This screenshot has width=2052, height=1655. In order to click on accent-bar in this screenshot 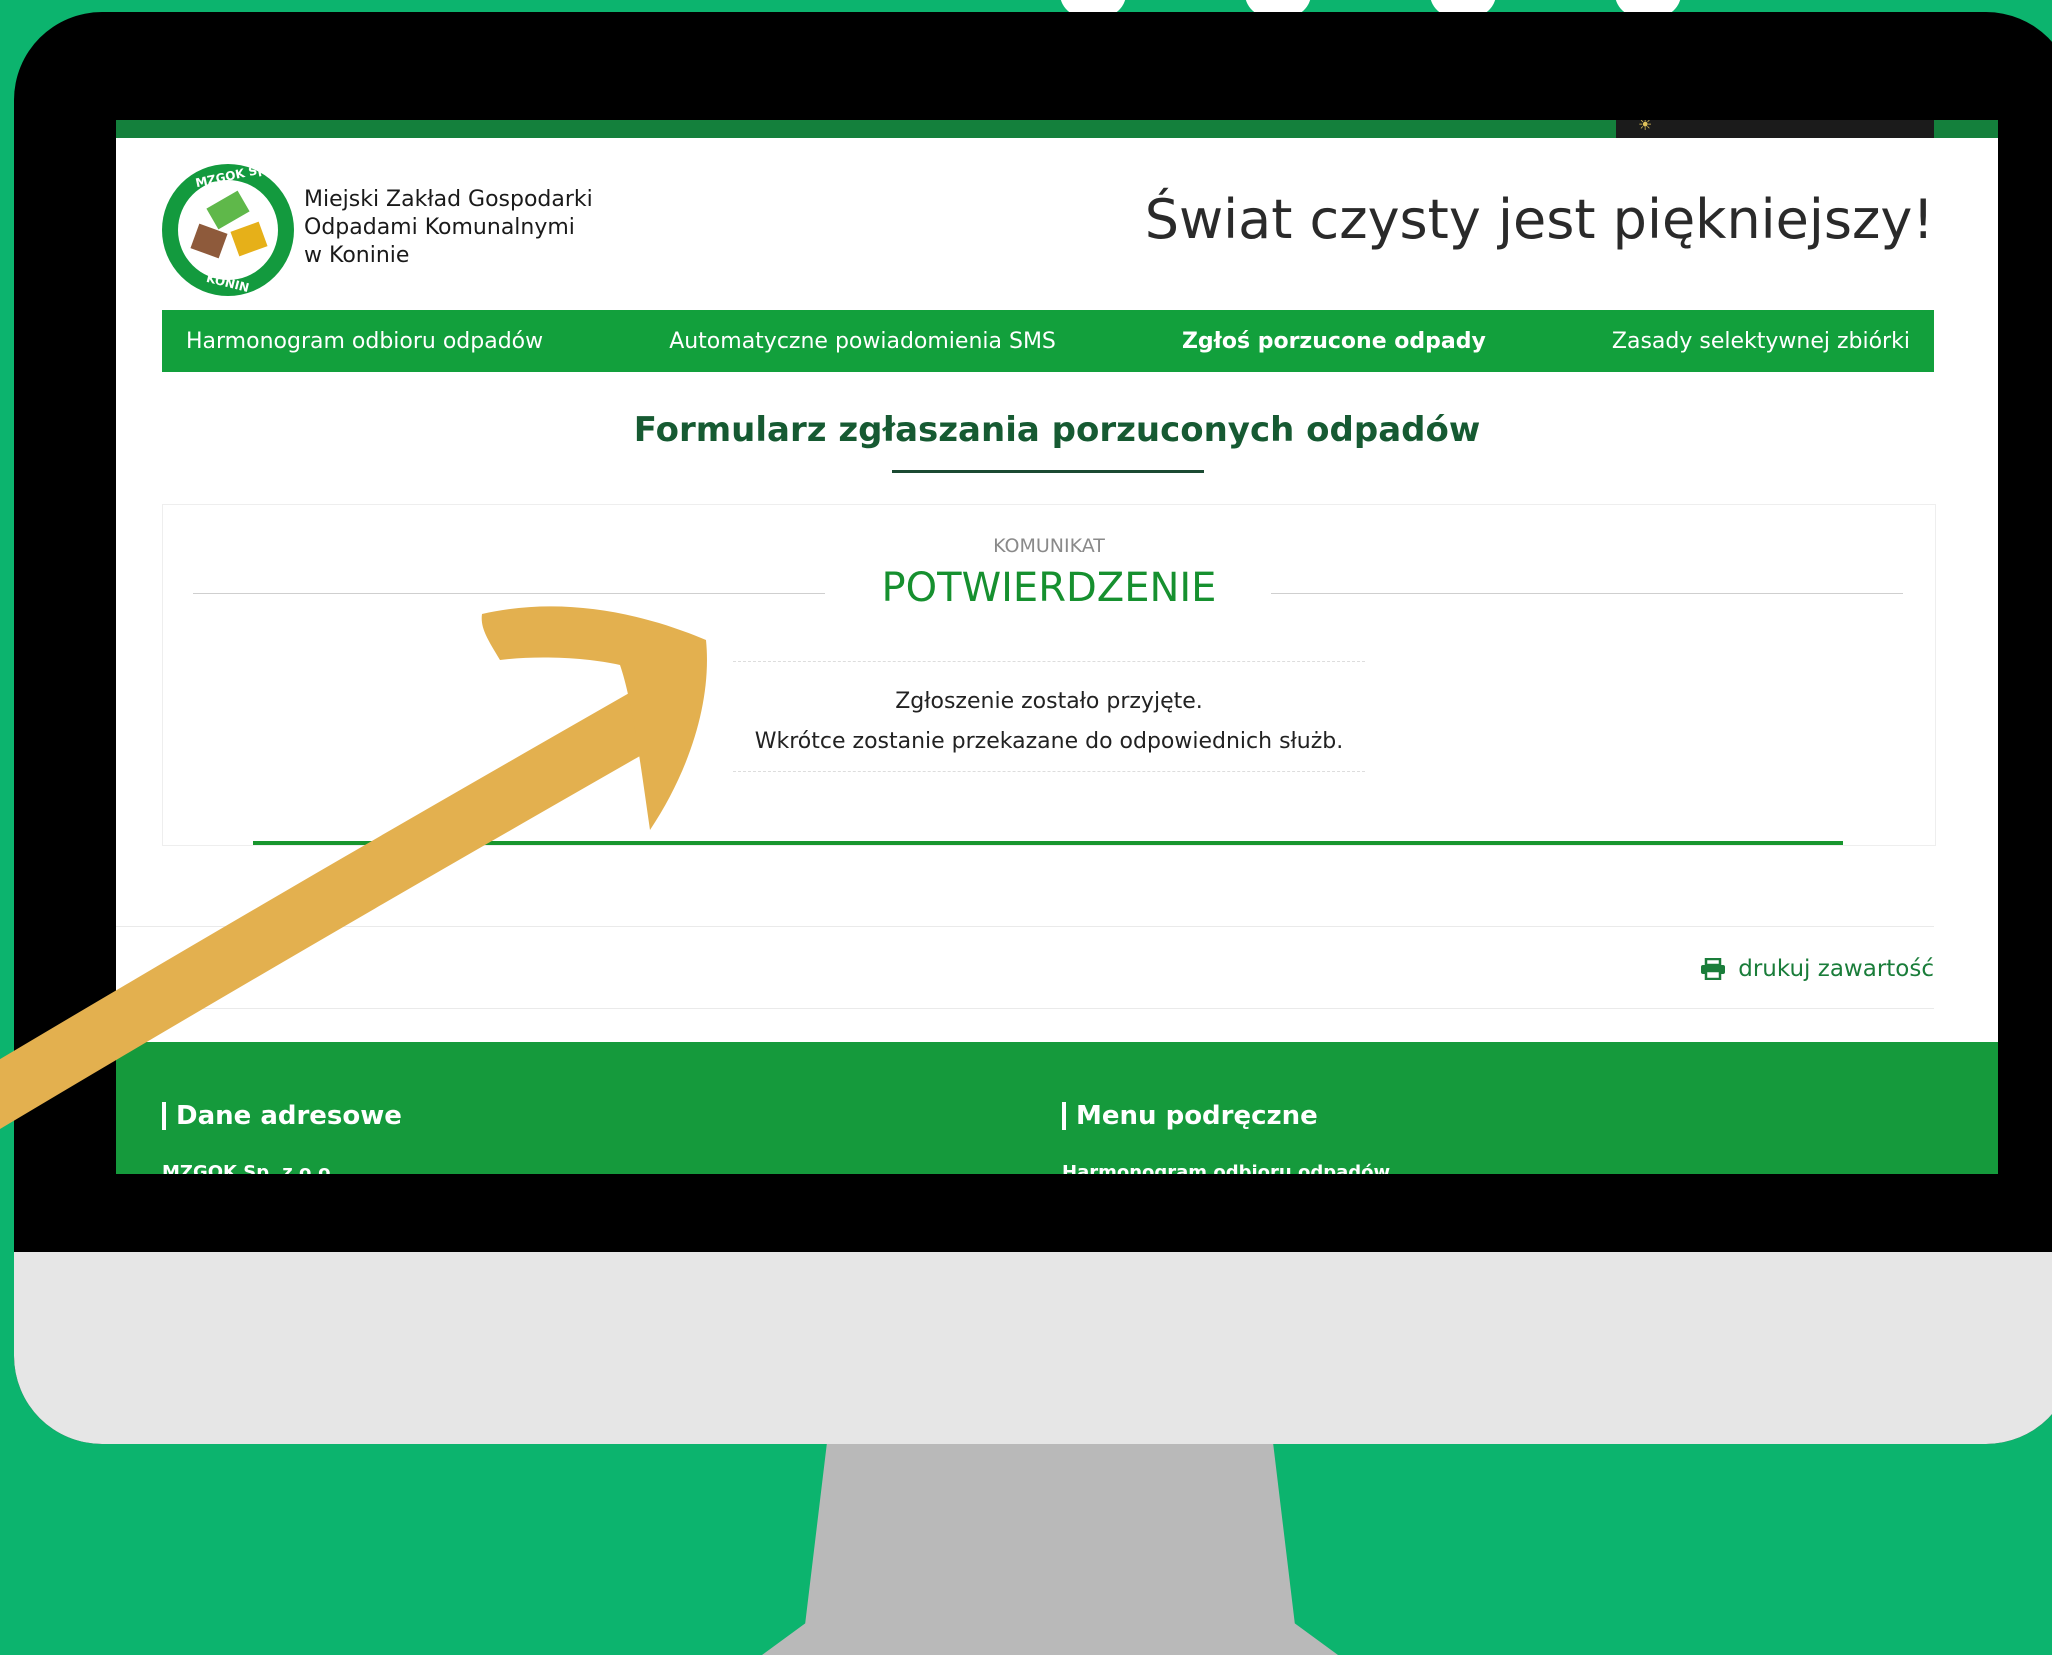, I will do `click(1048, 843)`.